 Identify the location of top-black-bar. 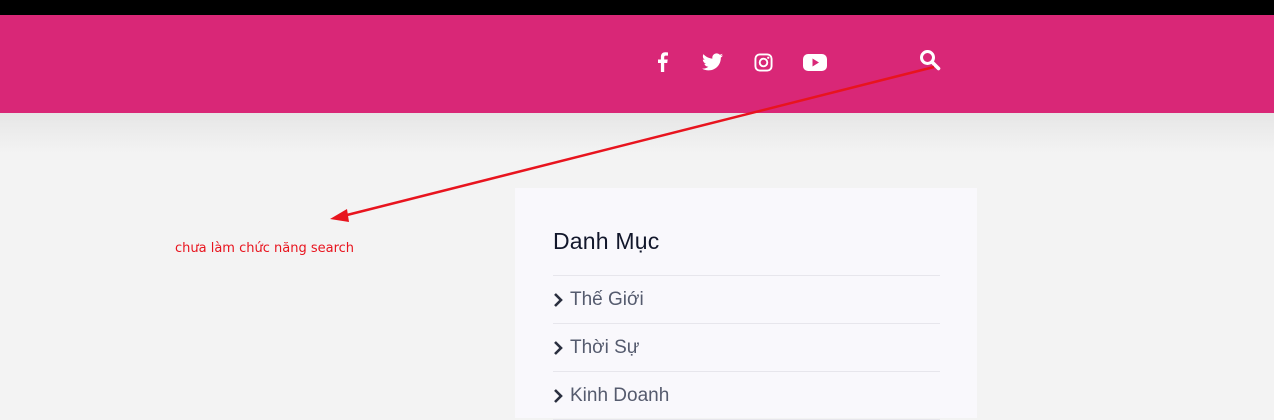
(637, 7).